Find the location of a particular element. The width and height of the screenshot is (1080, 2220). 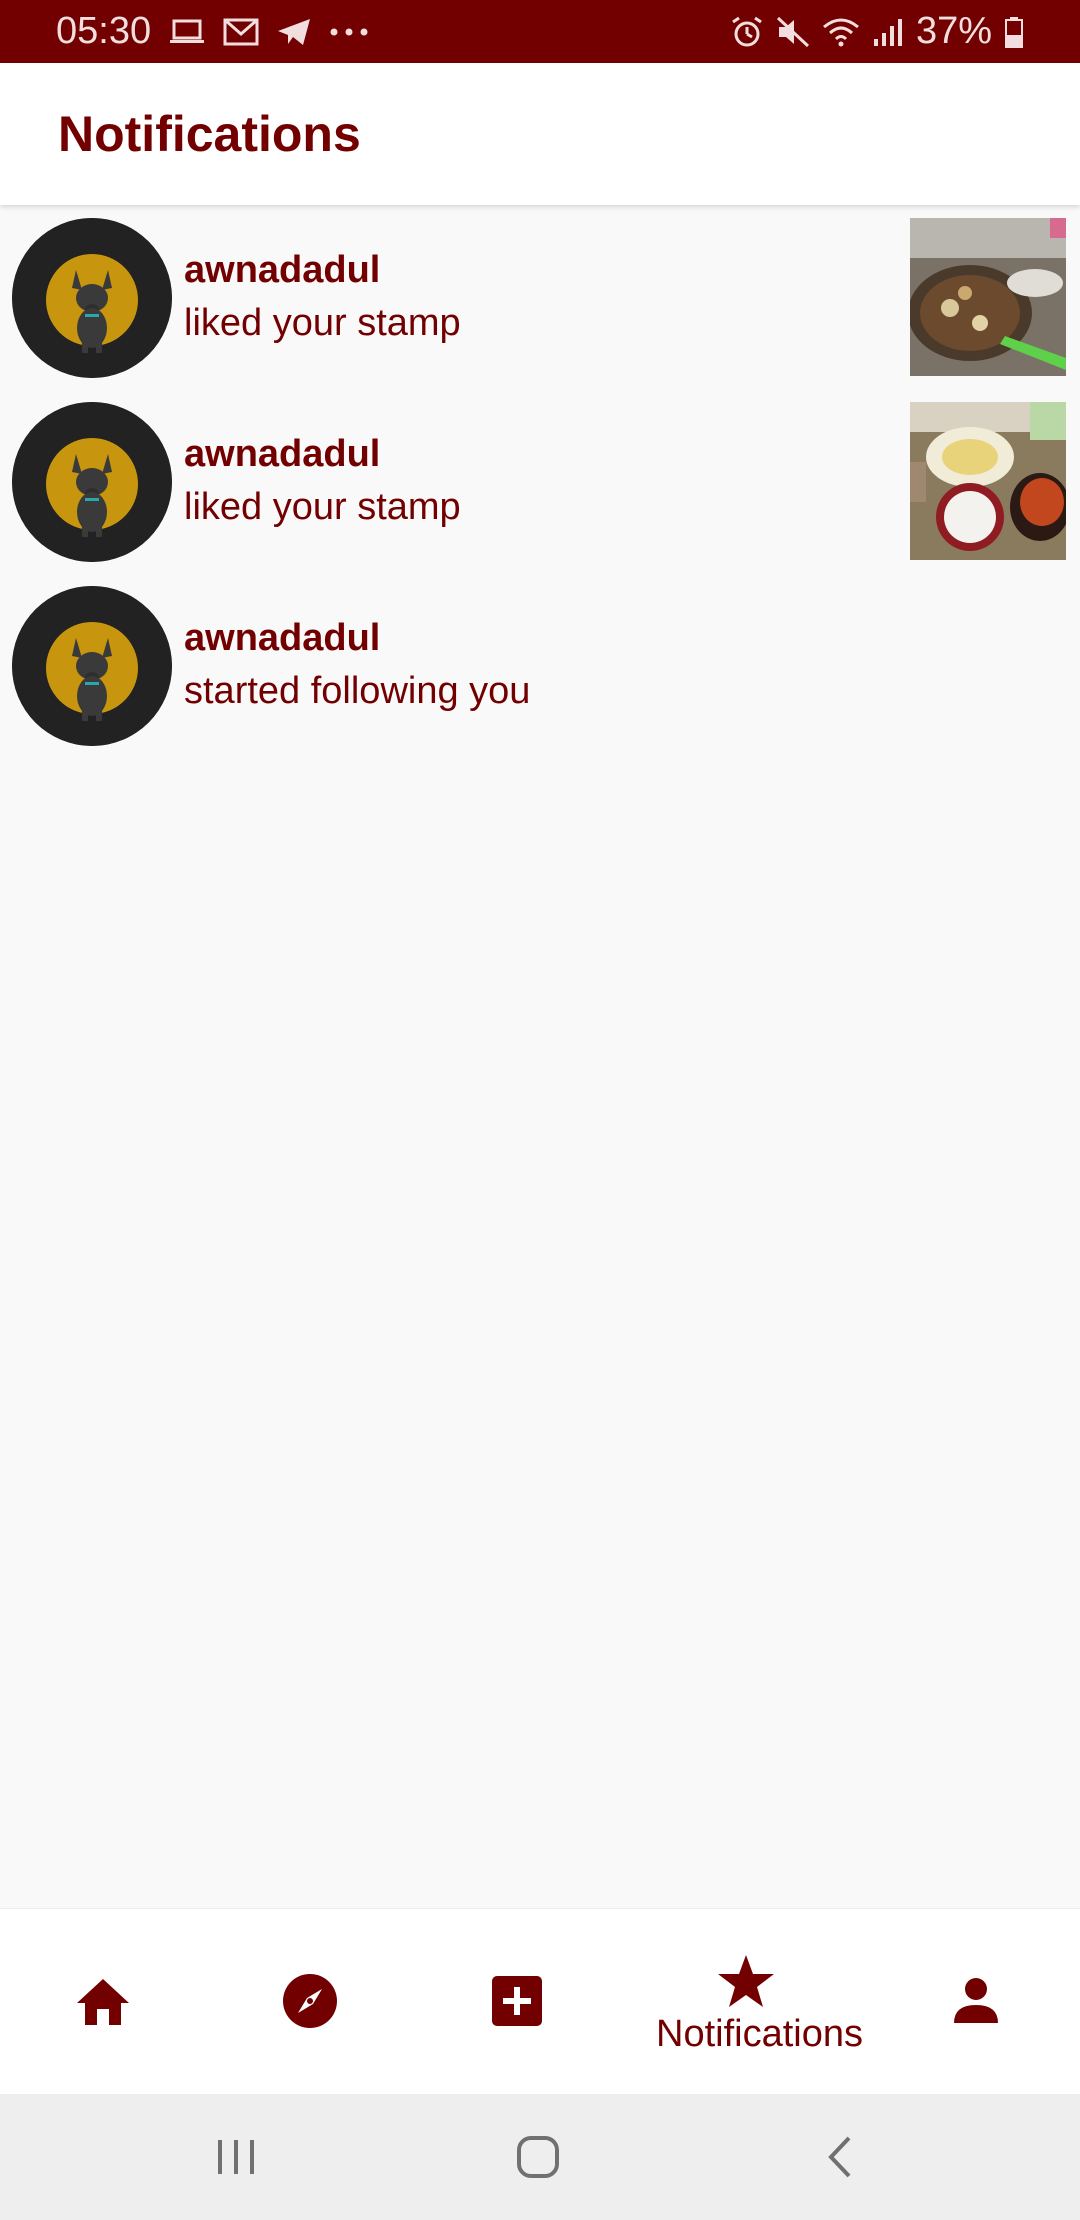

person-icon is located at coordinates (976, 2000).